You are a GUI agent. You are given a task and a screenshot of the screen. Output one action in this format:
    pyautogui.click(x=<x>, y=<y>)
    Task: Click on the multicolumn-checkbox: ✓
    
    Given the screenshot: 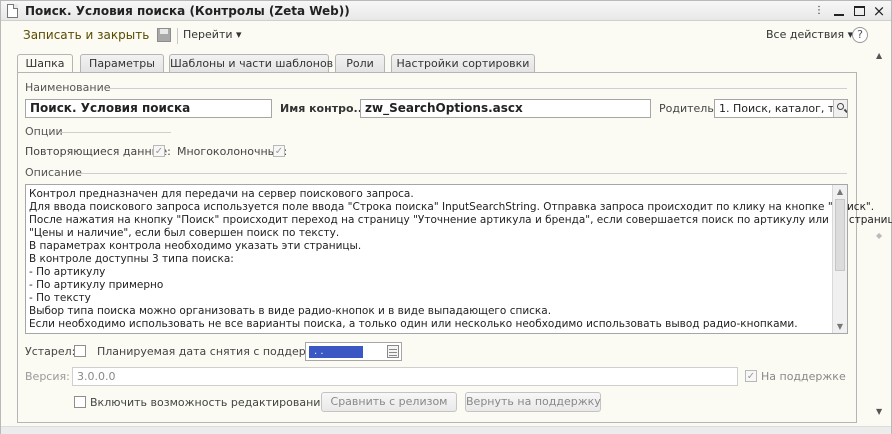 What is the action you would take?
    pyautogui.click(x=279, y=151)
    